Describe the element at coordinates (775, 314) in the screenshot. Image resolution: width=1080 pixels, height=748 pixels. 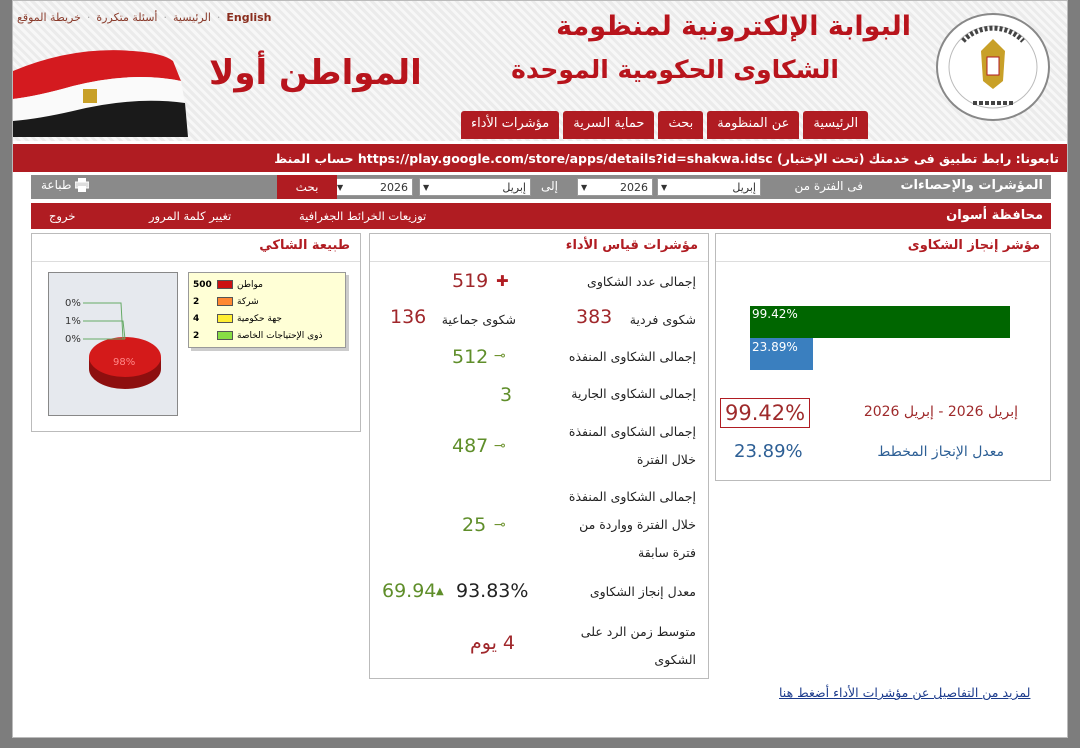
I see `achievement-bar-label: 99.42%` at that location.